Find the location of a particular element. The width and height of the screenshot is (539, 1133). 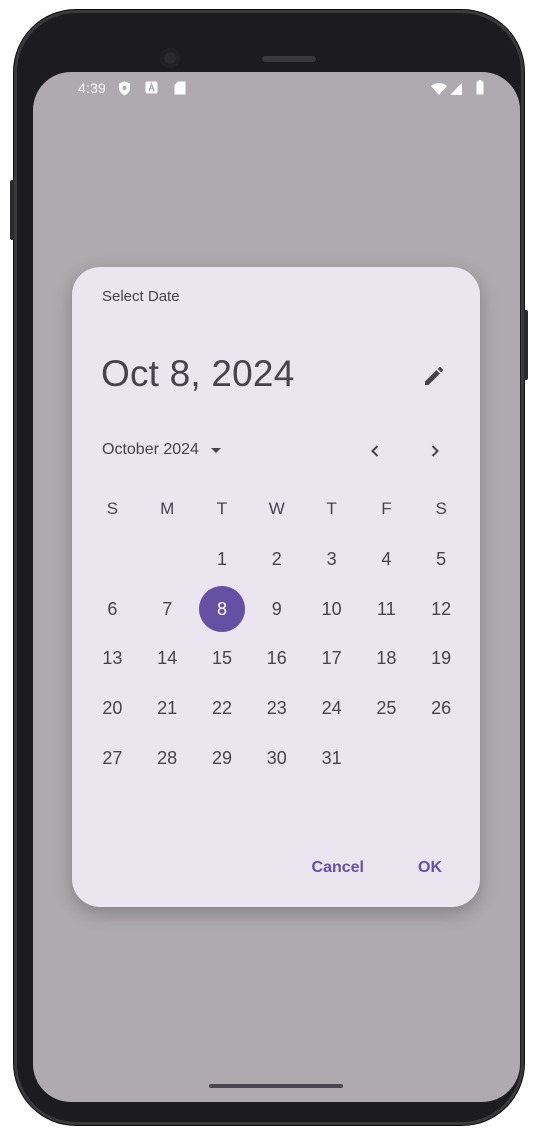

month-year-label: October 2024 is located at coordinates (150, 449).